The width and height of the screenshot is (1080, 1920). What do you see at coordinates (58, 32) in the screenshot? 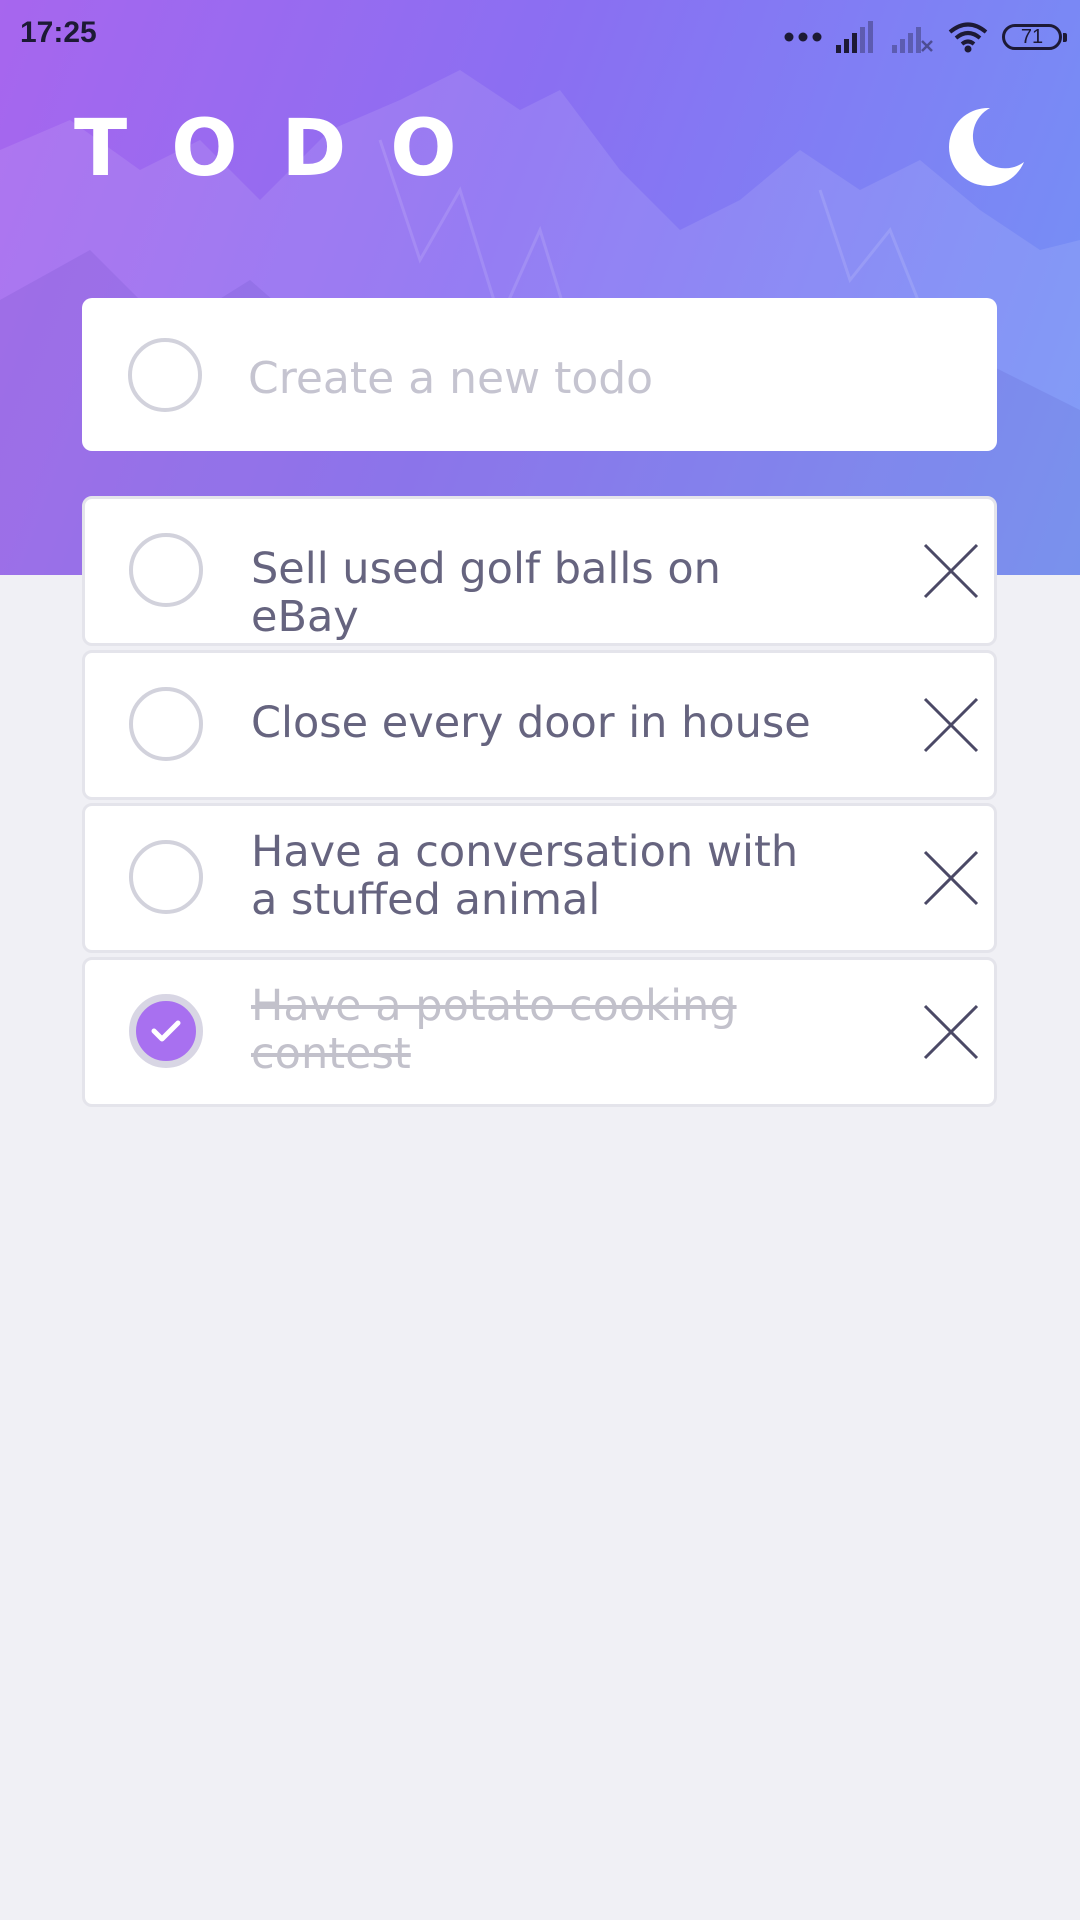
I see `status-time: 17:25` at bounding box center [58, 32].